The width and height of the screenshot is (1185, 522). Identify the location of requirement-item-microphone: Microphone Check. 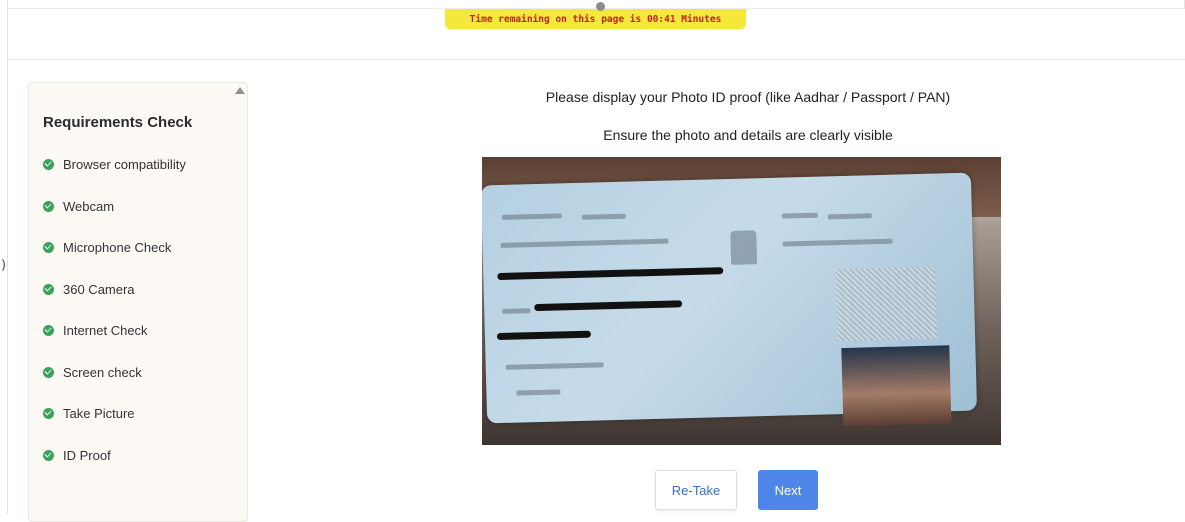
(107, 247).